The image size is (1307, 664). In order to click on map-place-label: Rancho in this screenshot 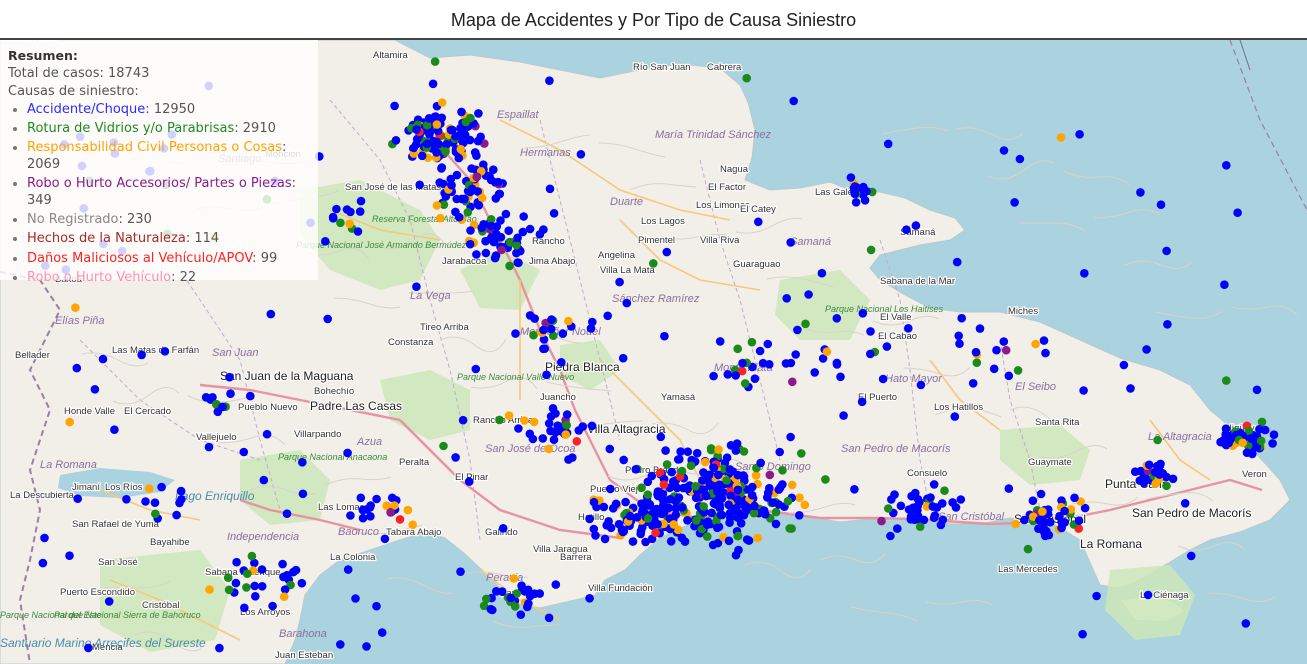, I will do `click(548, 241)`.